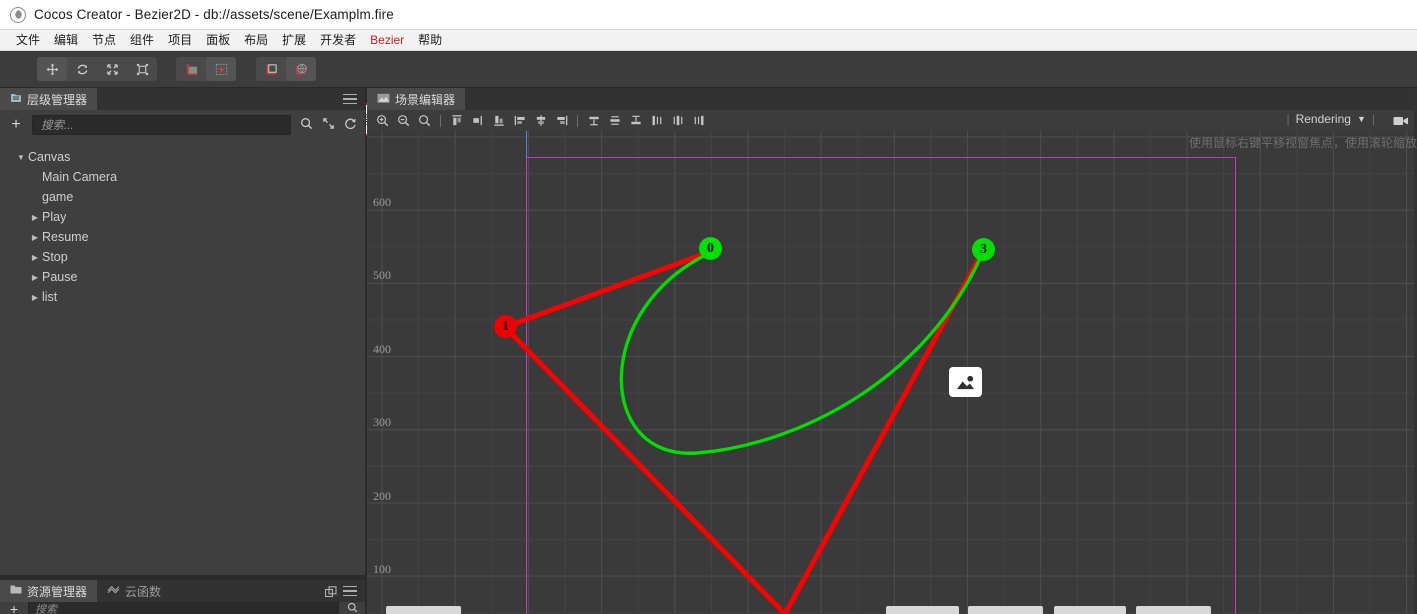 This screenshot has height=614, width=1417. What do you see at coordinates (983, 249) in the screenshot?
I see `bezier-node-3: 3` at bounding box center [983, 249].